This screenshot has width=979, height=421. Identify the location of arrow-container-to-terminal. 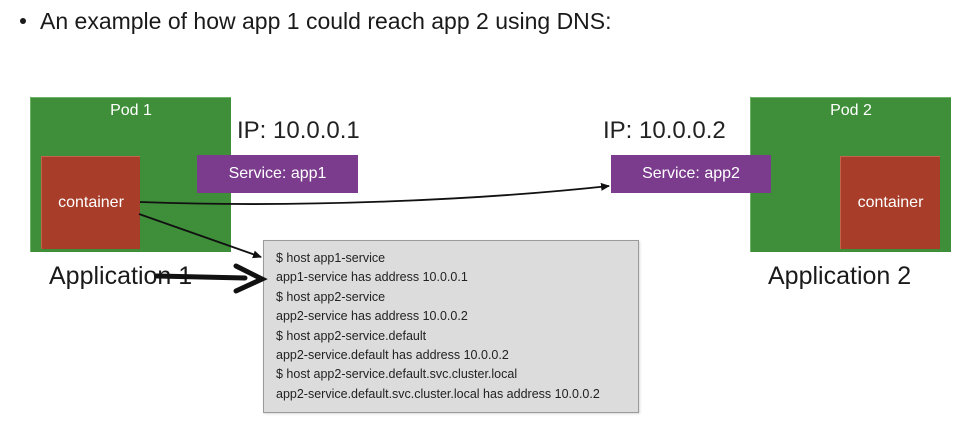
(200, 236).